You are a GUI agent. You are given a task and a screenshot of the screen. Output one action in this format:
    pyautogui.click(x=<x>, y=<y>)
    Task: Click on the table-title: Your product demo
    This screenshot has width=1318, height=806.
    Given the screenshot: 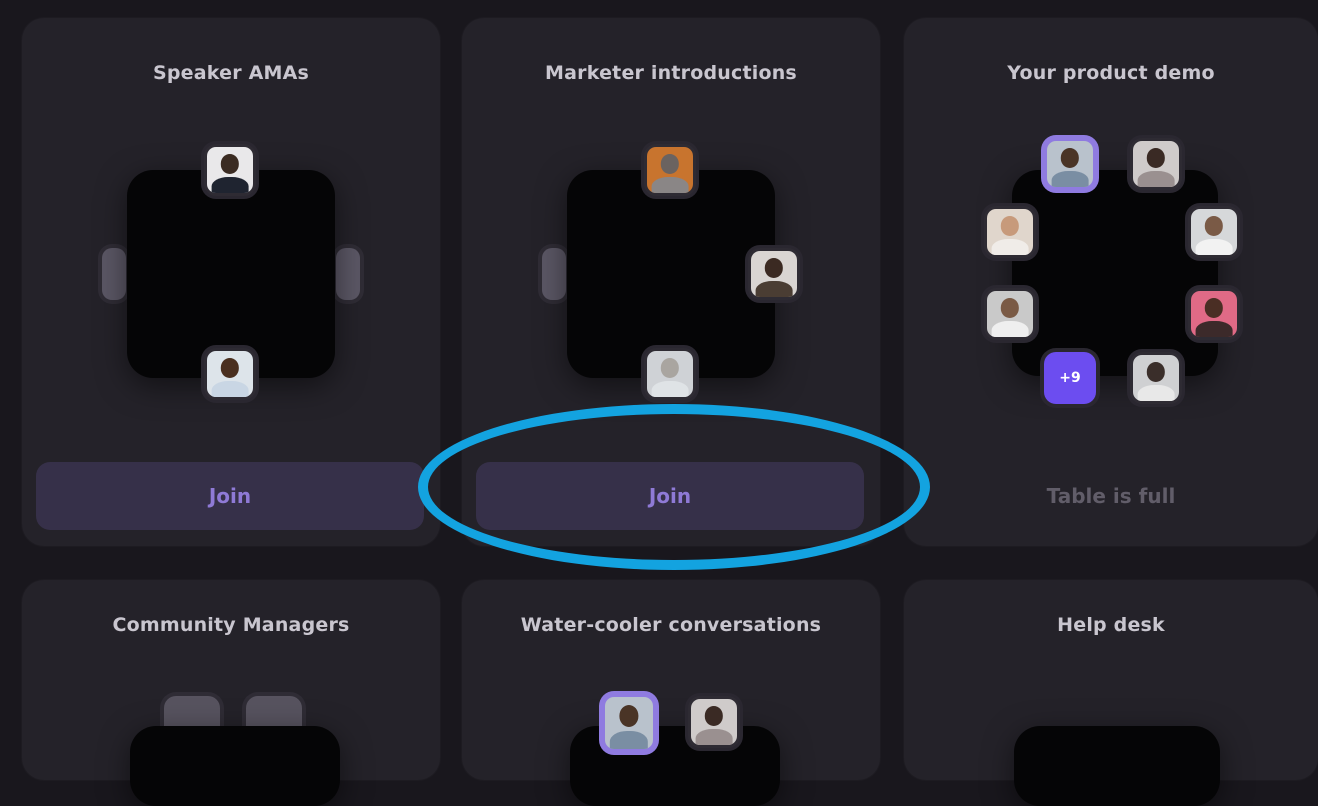 What is the action you would take?
    pyautogui.click(x=1111, y=73)
    